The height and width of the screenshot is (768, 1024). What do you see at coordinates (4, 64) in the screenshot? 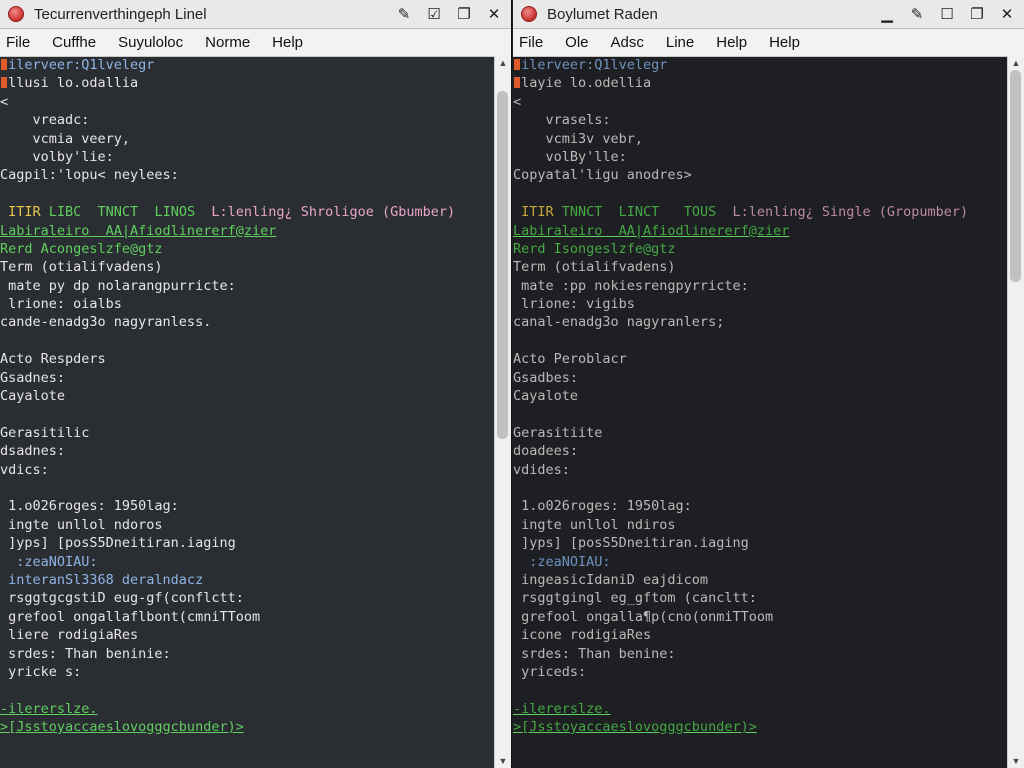
I see `line-marker-icon` at bounding box center [4, 64].